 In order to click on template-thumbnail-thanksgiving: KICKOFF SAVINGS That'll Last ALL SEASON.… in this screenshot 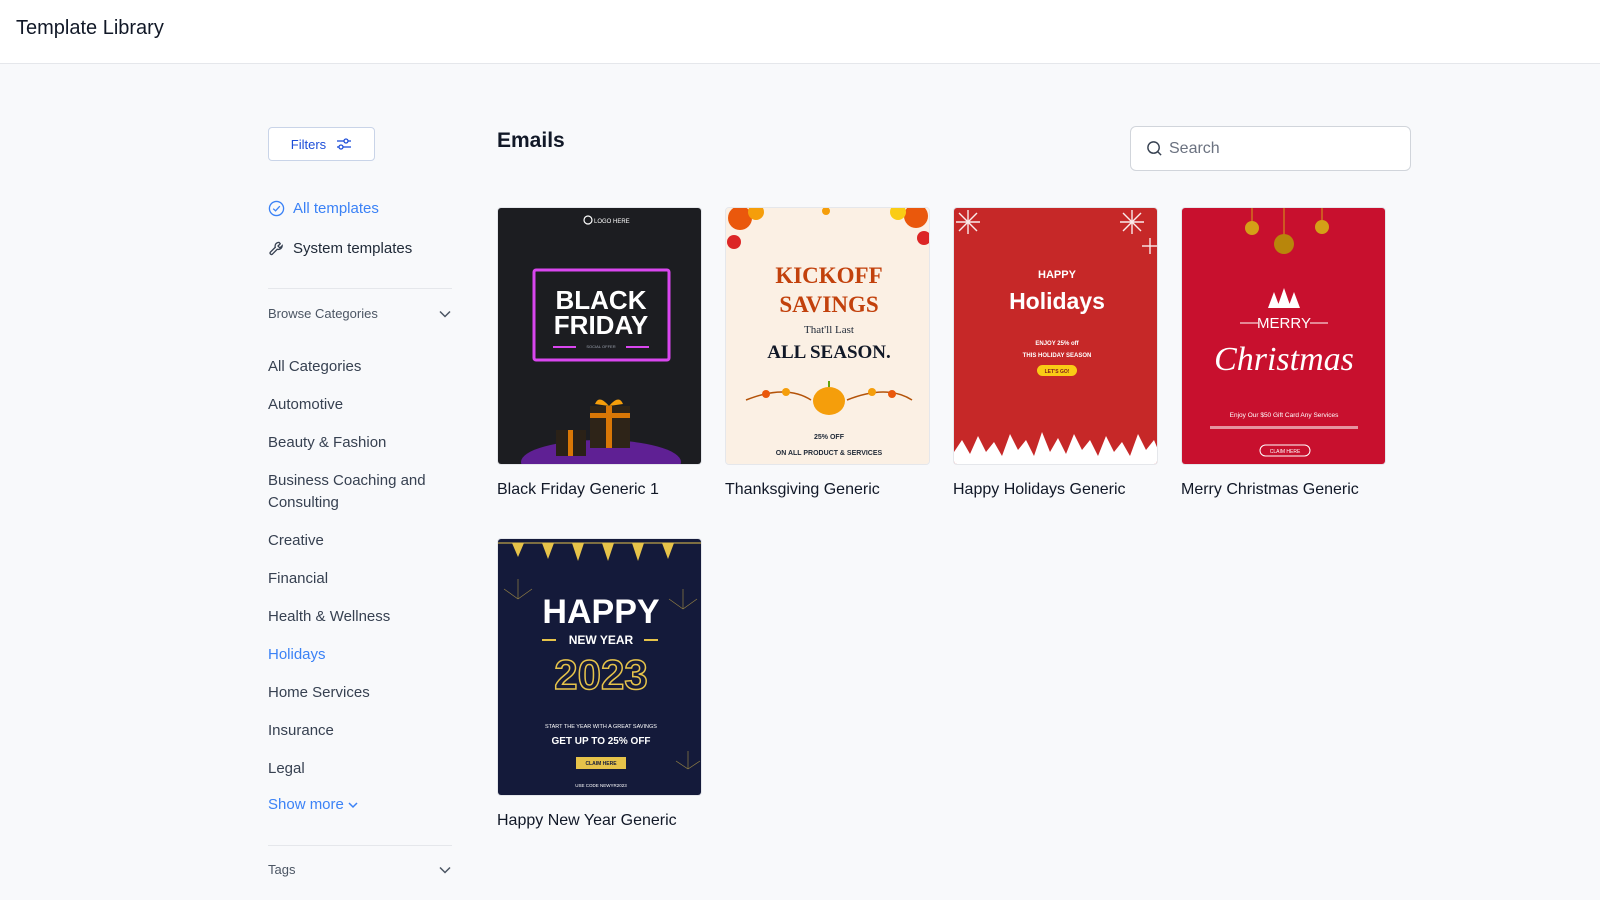, I will do `click(827, 336)`.